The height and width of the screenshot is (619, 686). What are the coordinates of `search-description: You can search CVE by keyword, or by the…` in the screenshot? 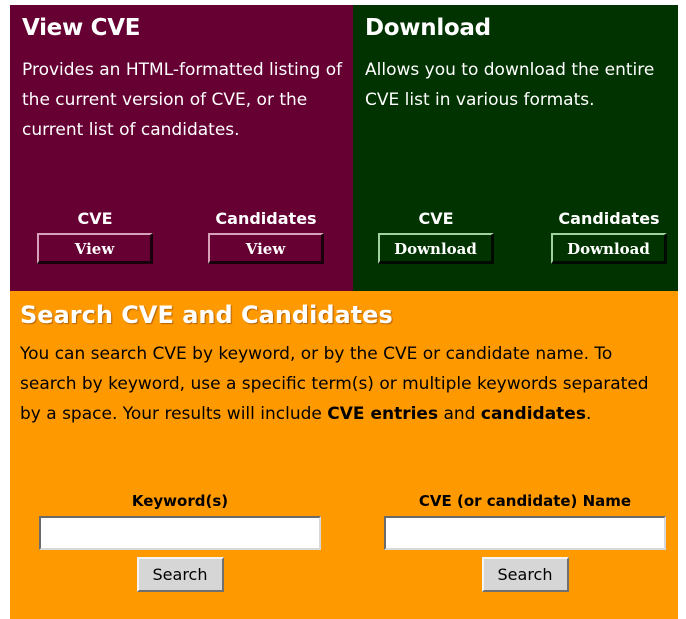 It's located at (343, 384).